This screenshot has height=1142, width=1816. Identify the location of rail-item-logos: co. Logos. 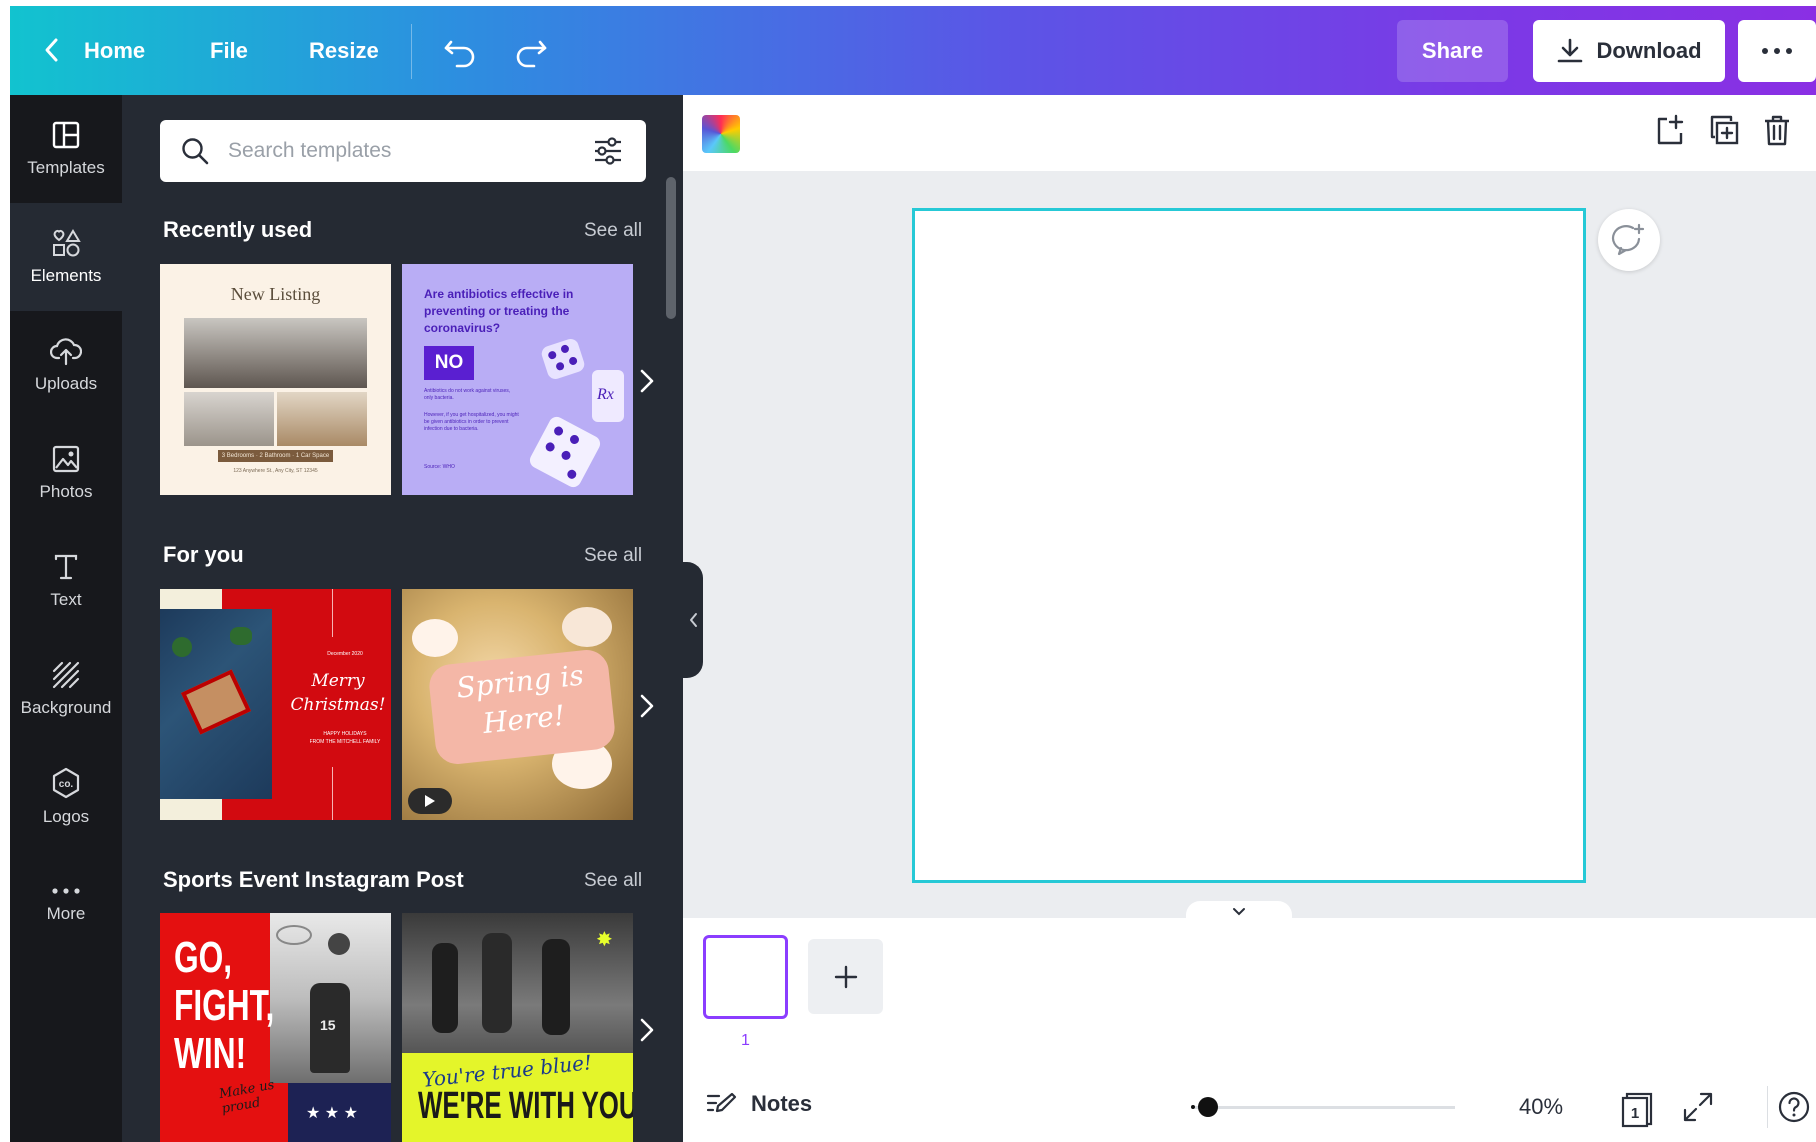
(66, 797).